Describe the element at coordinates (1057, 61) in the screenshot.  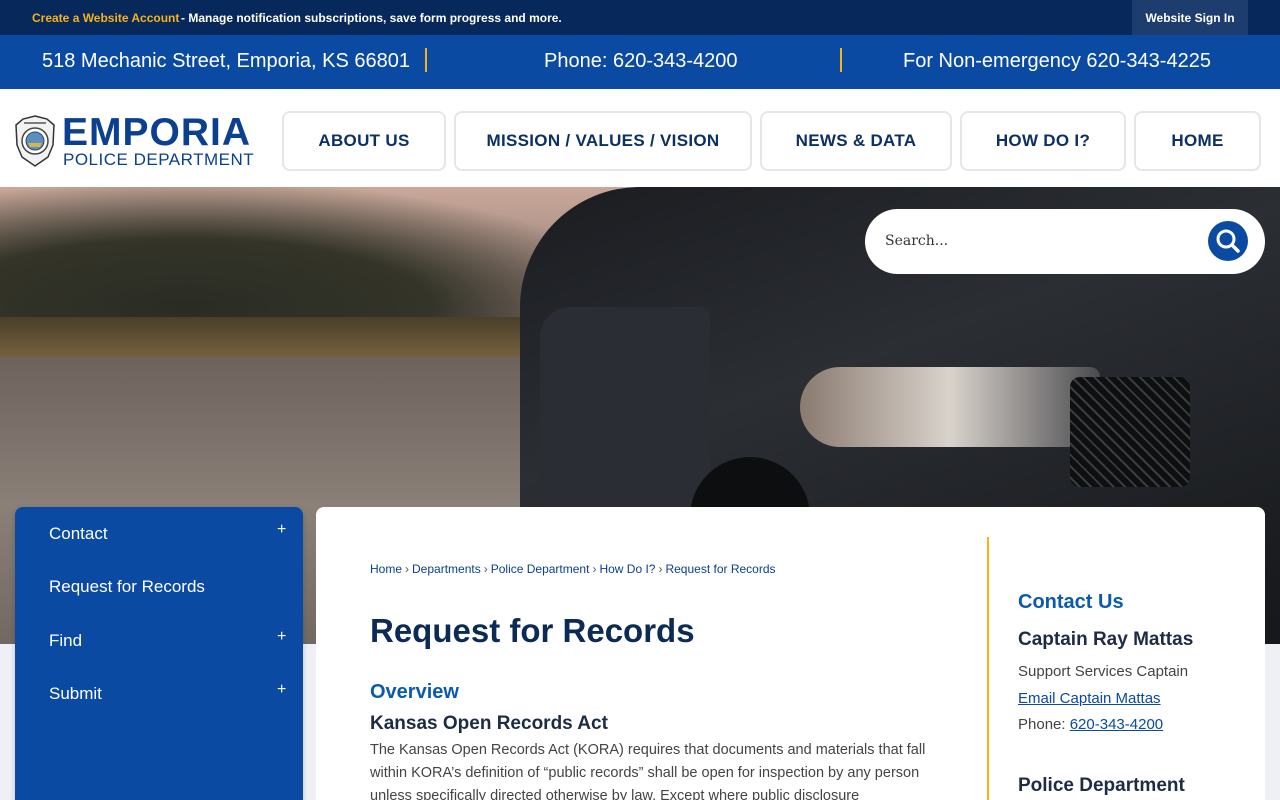
I see `nonemergency-text: For Non-emergency 620-343-4225` at that location.